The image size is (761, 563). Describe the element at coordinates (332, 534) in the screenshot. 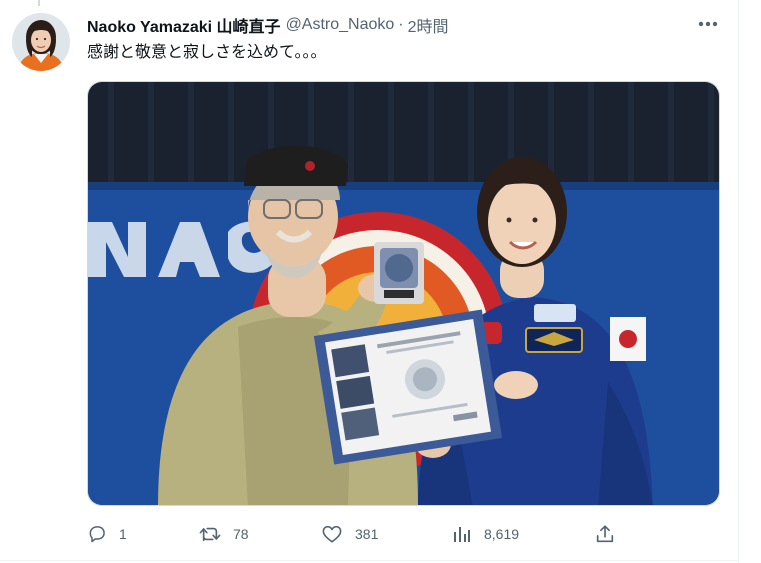

I see `heart-icon` at that location.